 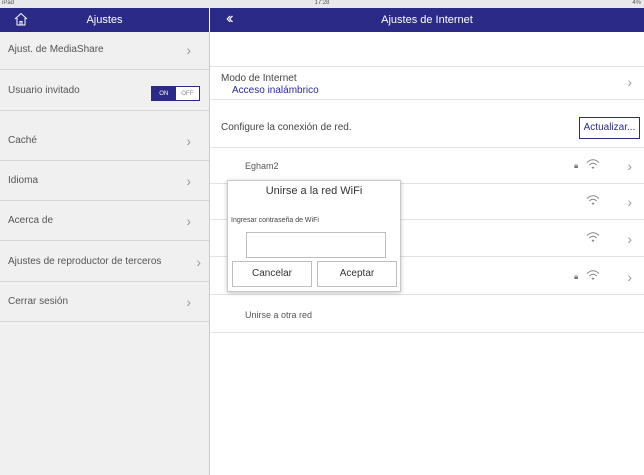 I want to click on settings-title: Ajustes, so click(x=104, y=20).